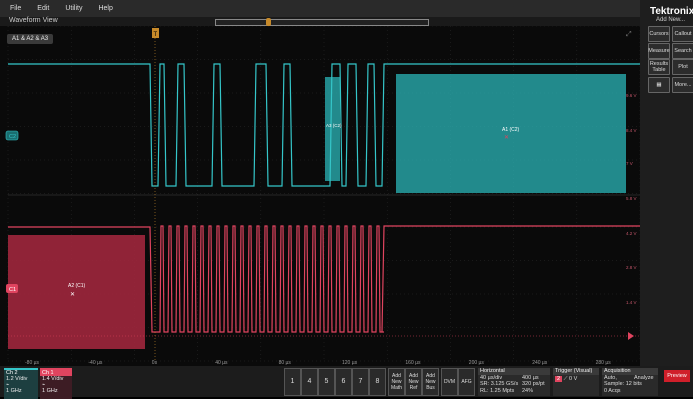 This screenshot has height=399, width=693. Describe the element at coordinates (659, 67) in the screenshot. I see `results-table-button: Results Table` at that location.